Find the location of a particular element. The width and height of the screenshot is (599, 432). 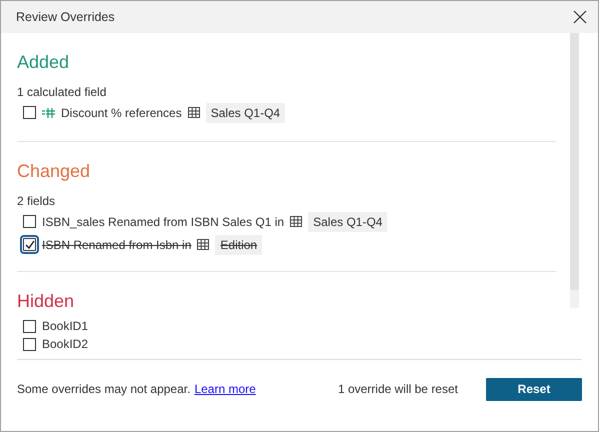

section-heading: Hidden is located at coordinates (46, 301).